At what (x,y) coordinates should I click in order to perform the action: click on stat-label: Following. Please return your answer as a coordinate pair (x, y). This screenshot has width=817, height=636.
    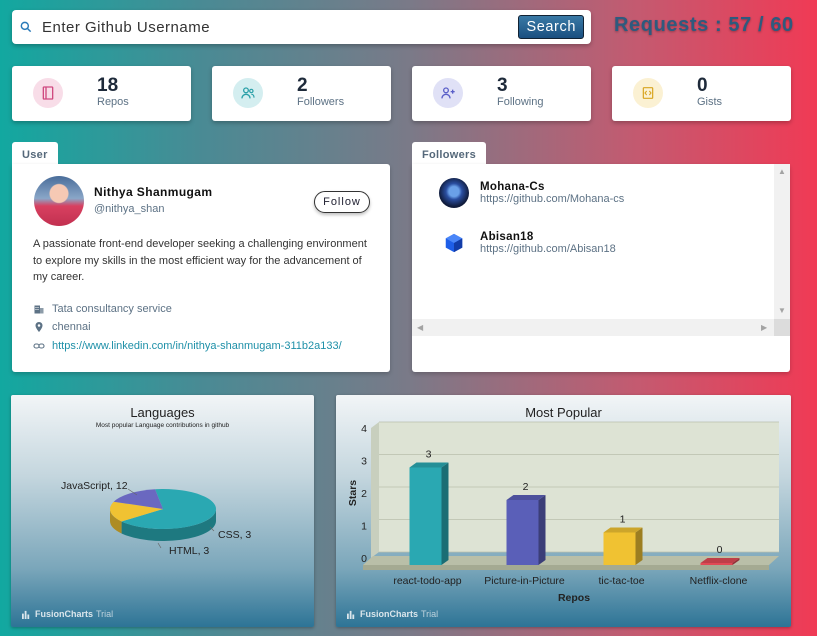
    Looking at the image, I should click on (520, 102).